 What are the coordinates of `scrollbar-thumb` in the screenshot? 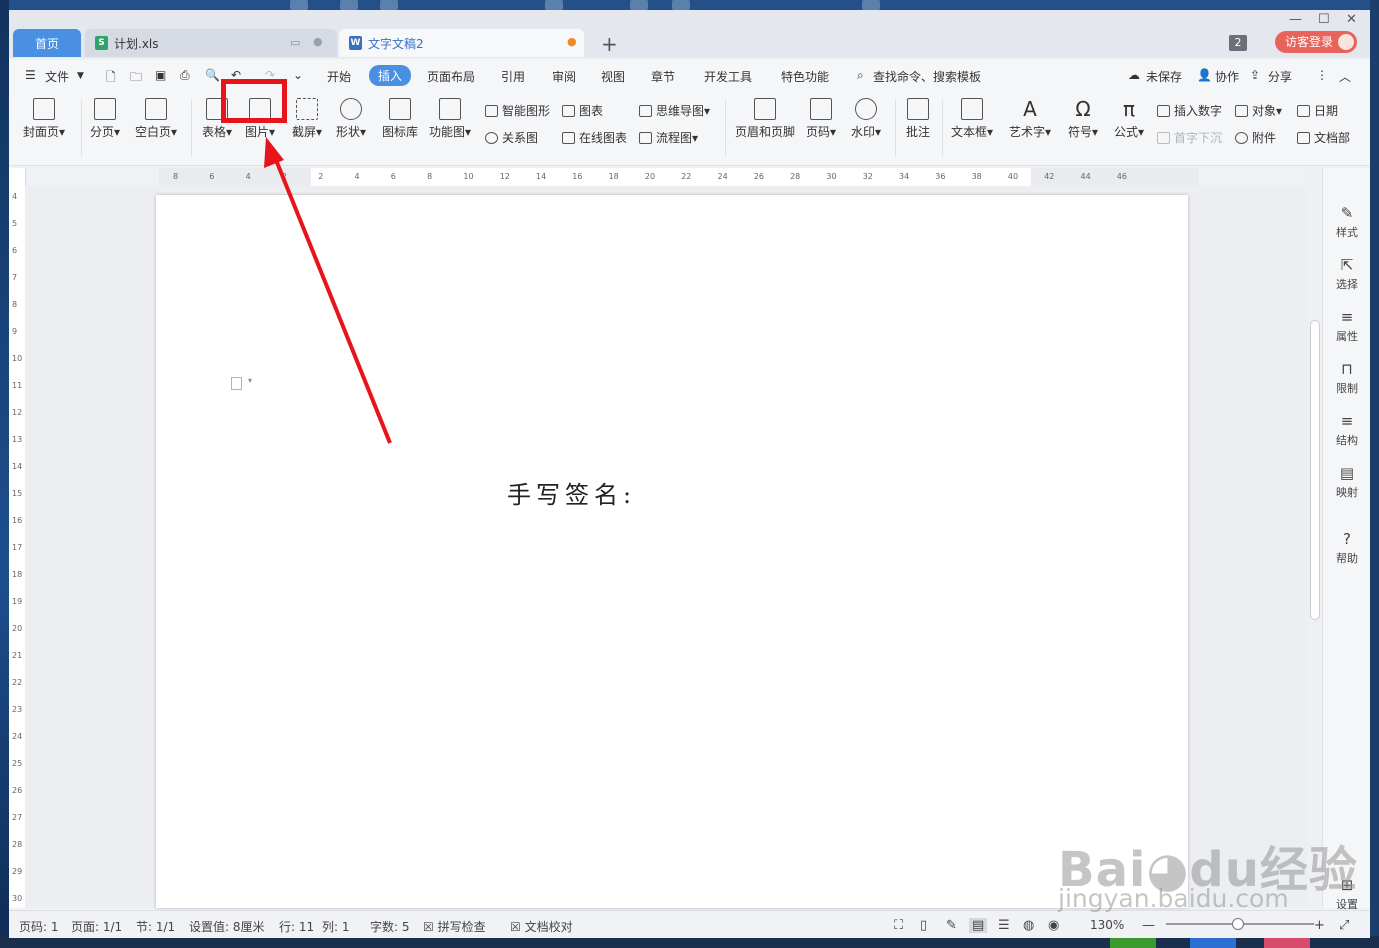 It's located at (1315, 470).